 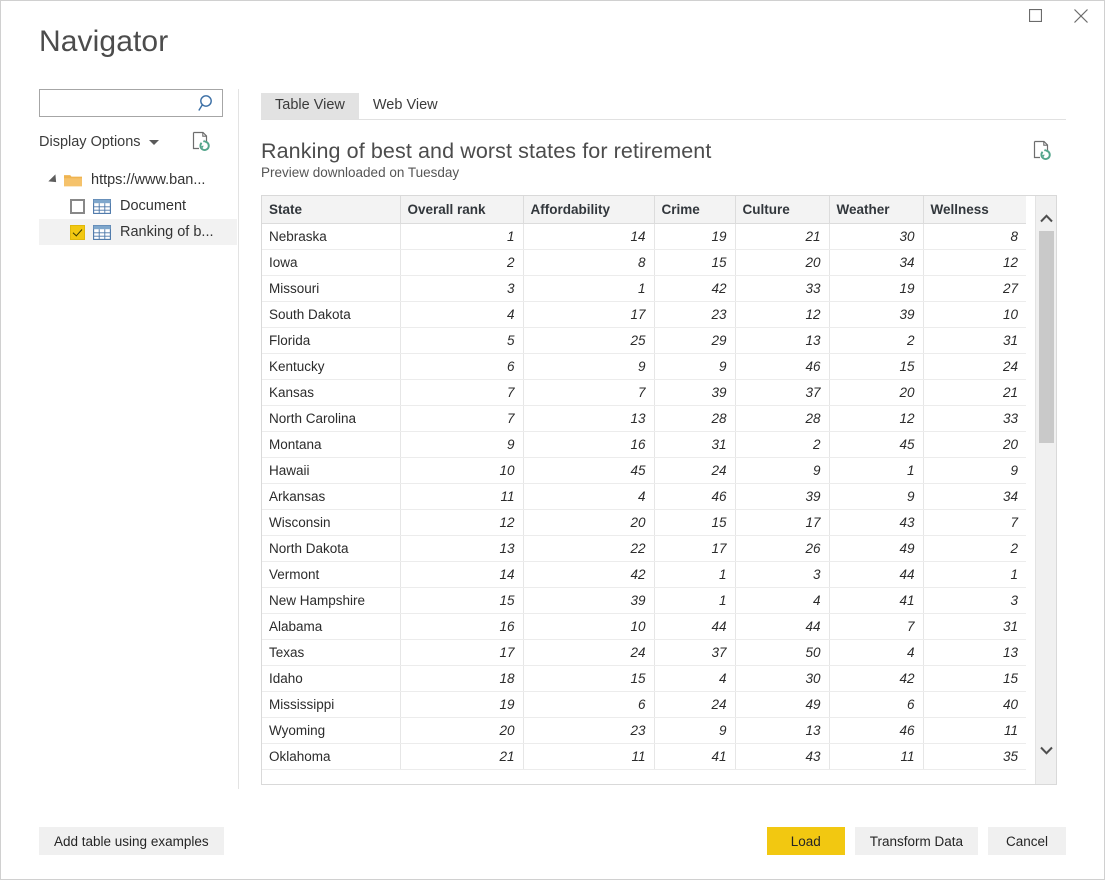 What do you see at coordinates (974, 678) in the screenshot?
I see `cell-value: 15` at bounding box center [974, 678].